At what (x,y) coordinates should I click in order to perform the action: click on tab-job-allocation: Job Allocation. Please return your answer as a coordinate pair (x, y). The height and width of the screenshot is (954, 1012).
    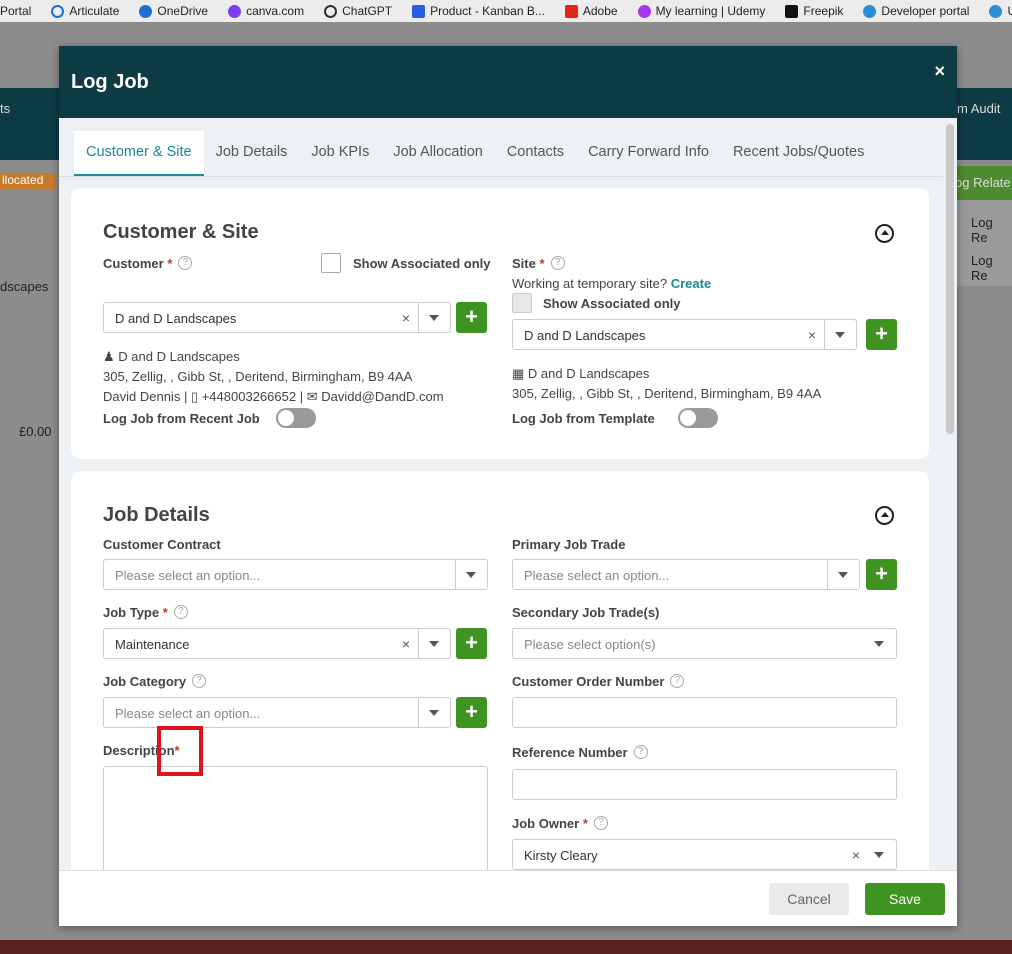
    Looking at the image, I should click on (437, 154).